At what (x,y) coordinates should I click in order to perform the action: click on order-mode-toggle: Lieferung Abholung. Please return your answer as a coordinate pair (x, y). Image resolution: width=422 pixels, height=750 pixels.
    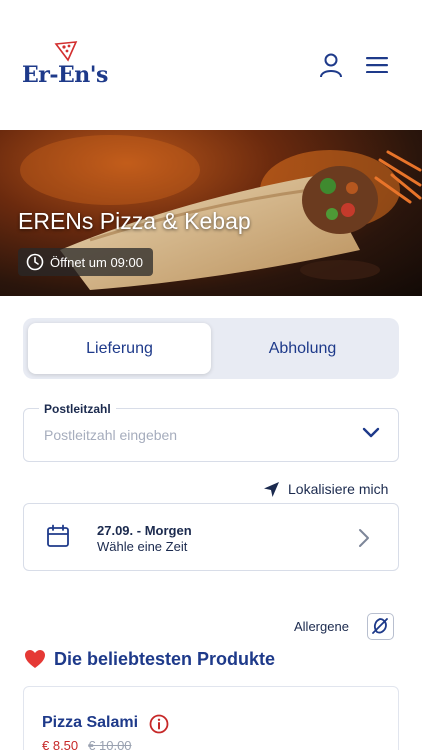
    Looking at the image, I should click on (211, 348).